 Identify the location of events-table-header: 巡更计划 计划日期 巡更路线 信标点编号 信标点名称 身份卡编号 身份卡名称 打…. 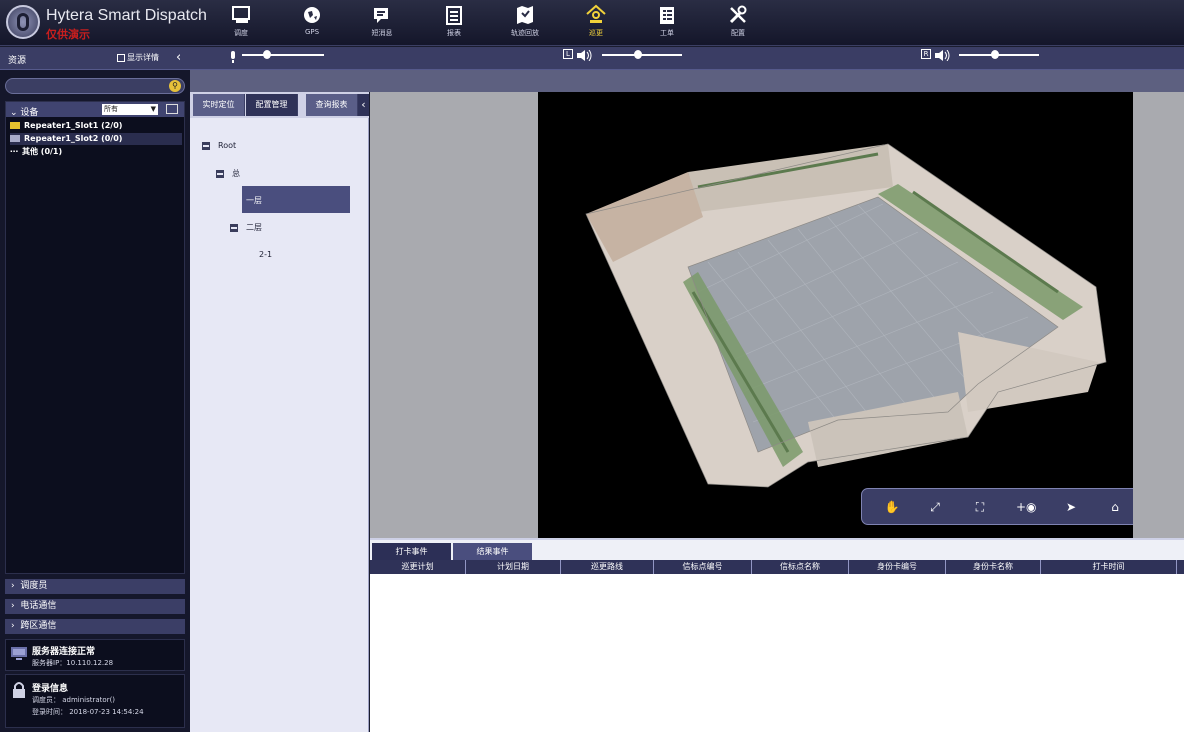
(777, 567).